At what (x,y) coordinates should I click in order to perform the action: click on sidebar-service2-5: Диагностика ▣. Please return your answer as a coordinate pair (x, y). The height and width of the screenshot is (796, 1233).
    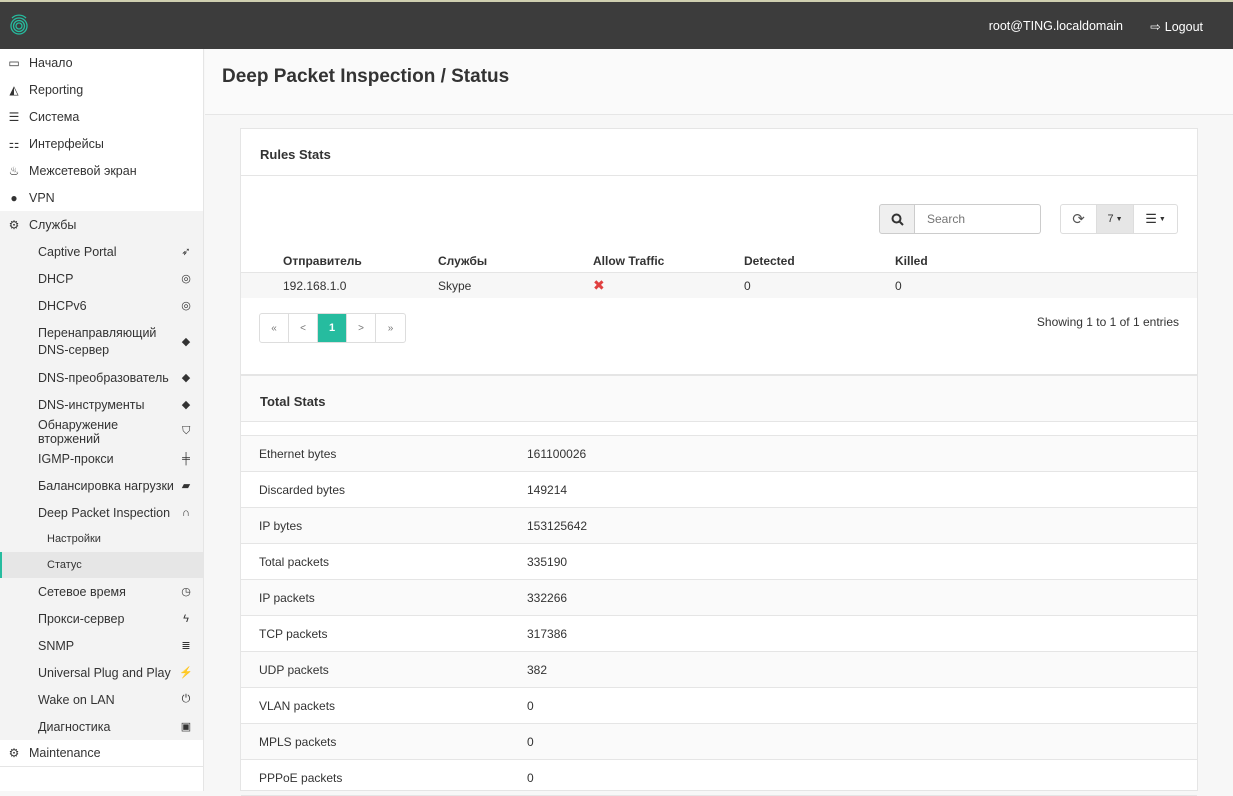
    Looking at the image, I should click on (101, 726).